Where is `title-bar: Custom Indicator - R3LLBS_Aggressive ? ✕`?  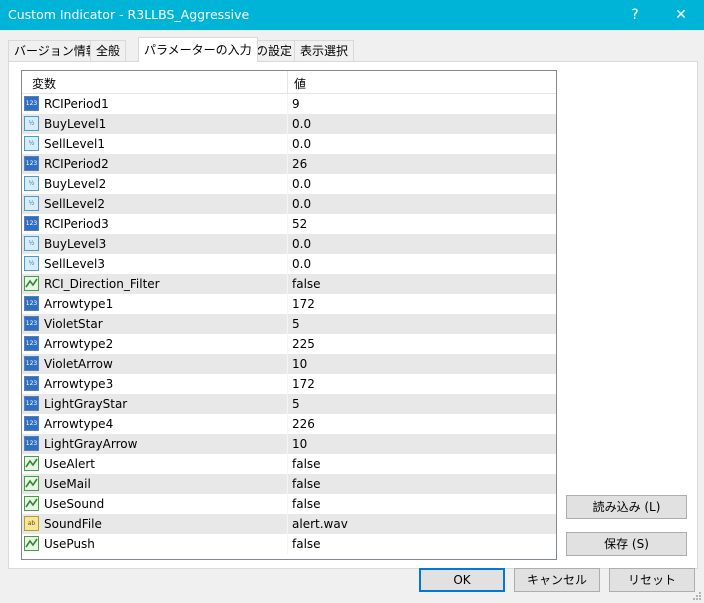 title-bar: Custom Indicator - R3LLBS_Aggressive ? ✕ is located at coordinates (352, 15).